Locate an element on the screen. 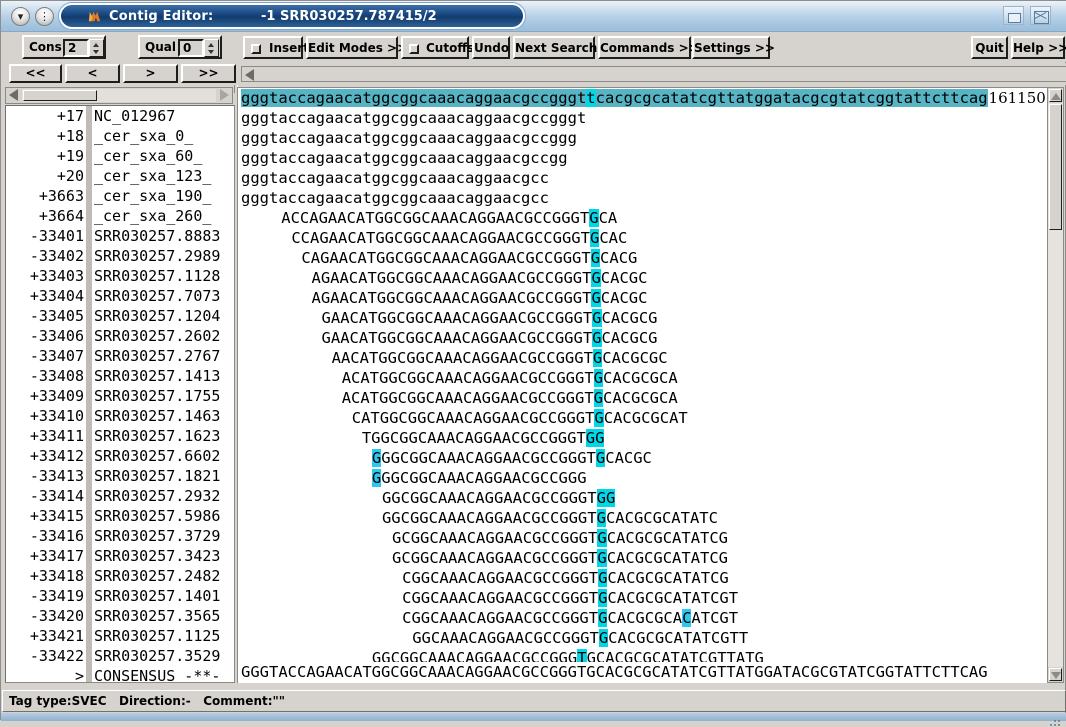  reading-name-row: +33415 SRR030257.5986 is located at coordinates (120, 516).